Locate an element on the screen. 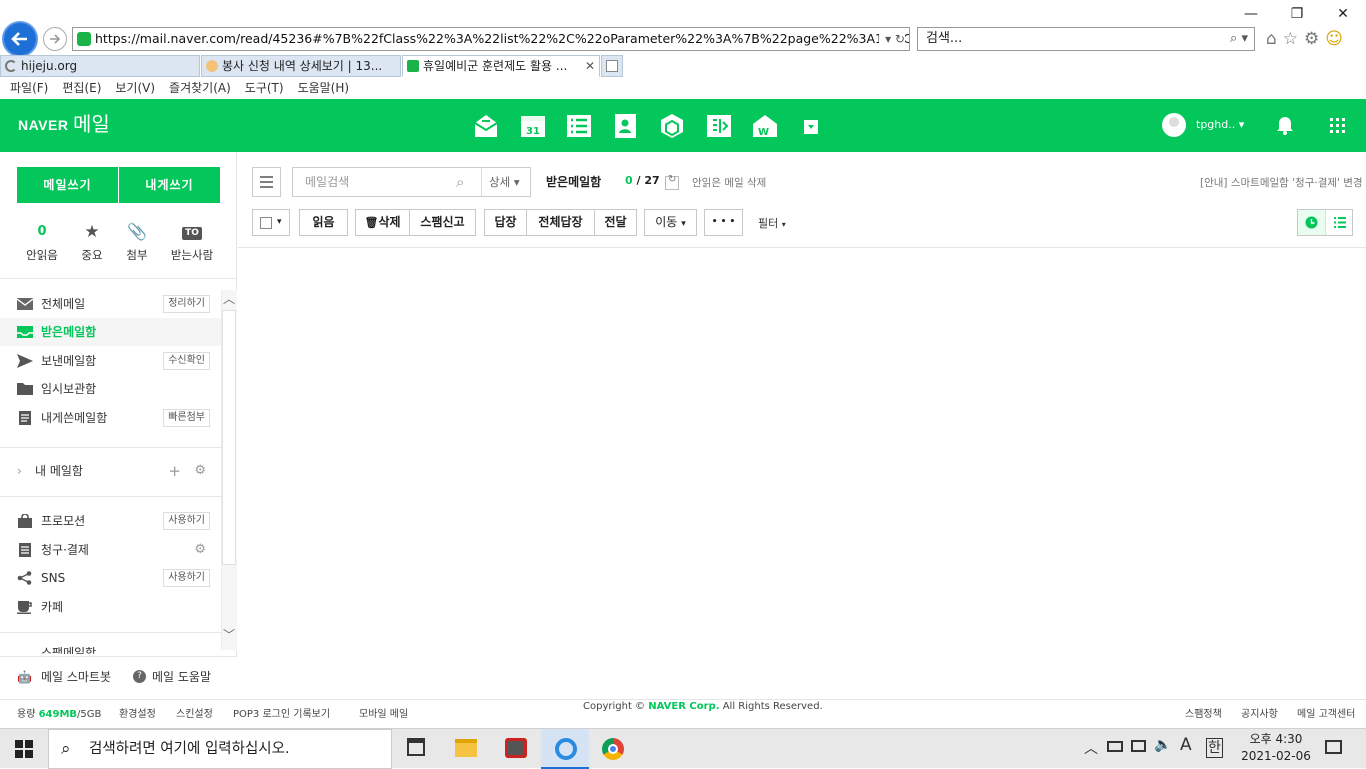  taskbar-search-box: ⌕ 검색하려면 여기에 입력하십시오. is located at coordinates (220, 749).